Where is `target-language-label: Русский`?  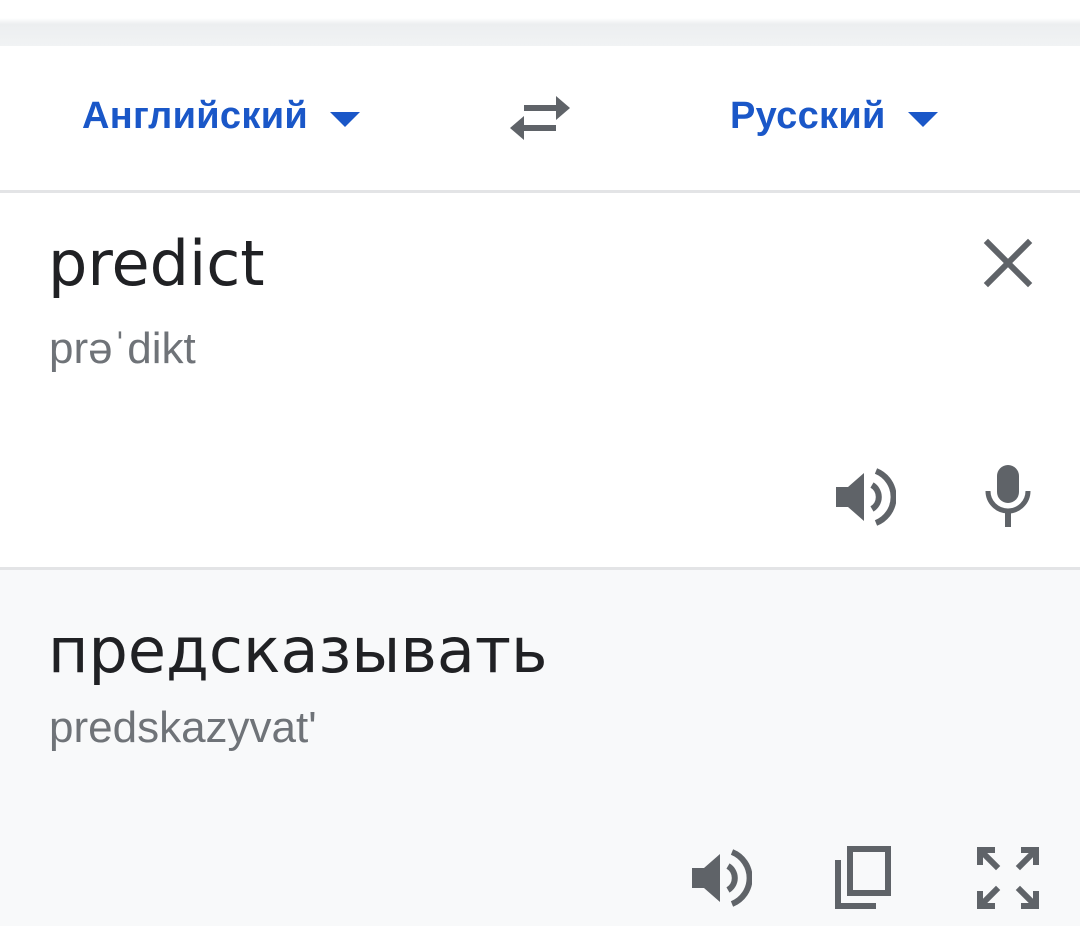 target-language-label: Русский is located at coordinates (808, 115).